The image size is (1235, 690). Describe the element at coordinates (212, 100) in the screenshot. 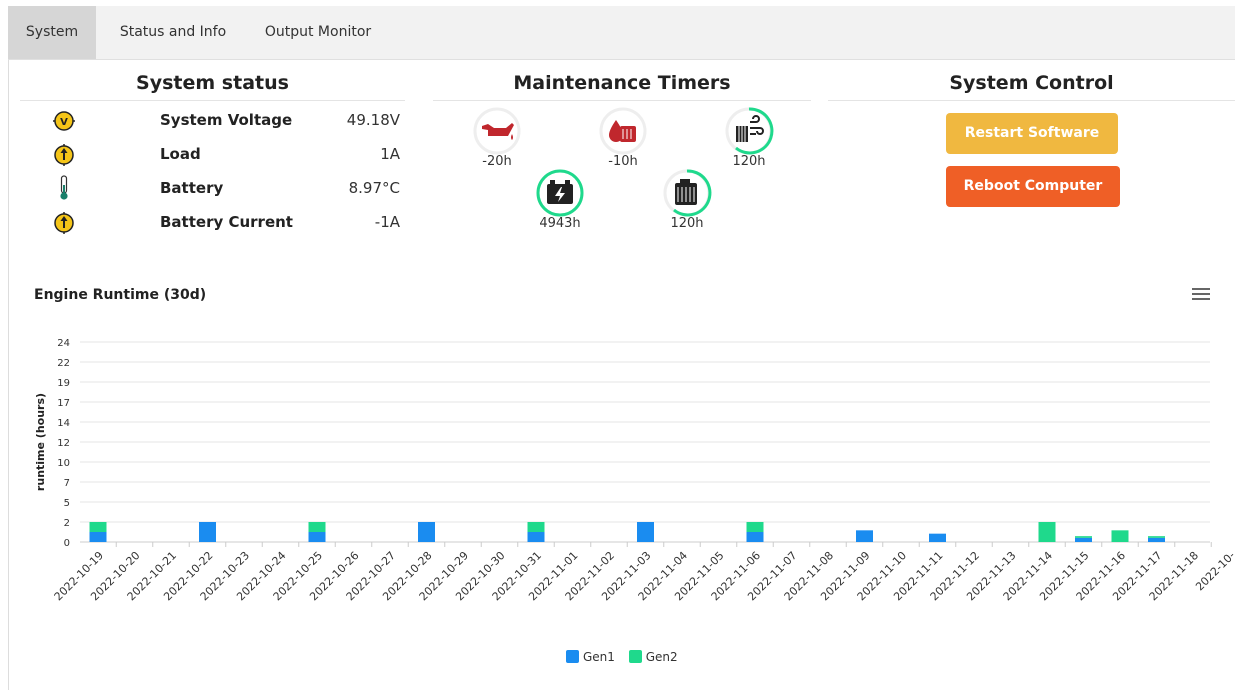

I see `system-status-divider` at that location.